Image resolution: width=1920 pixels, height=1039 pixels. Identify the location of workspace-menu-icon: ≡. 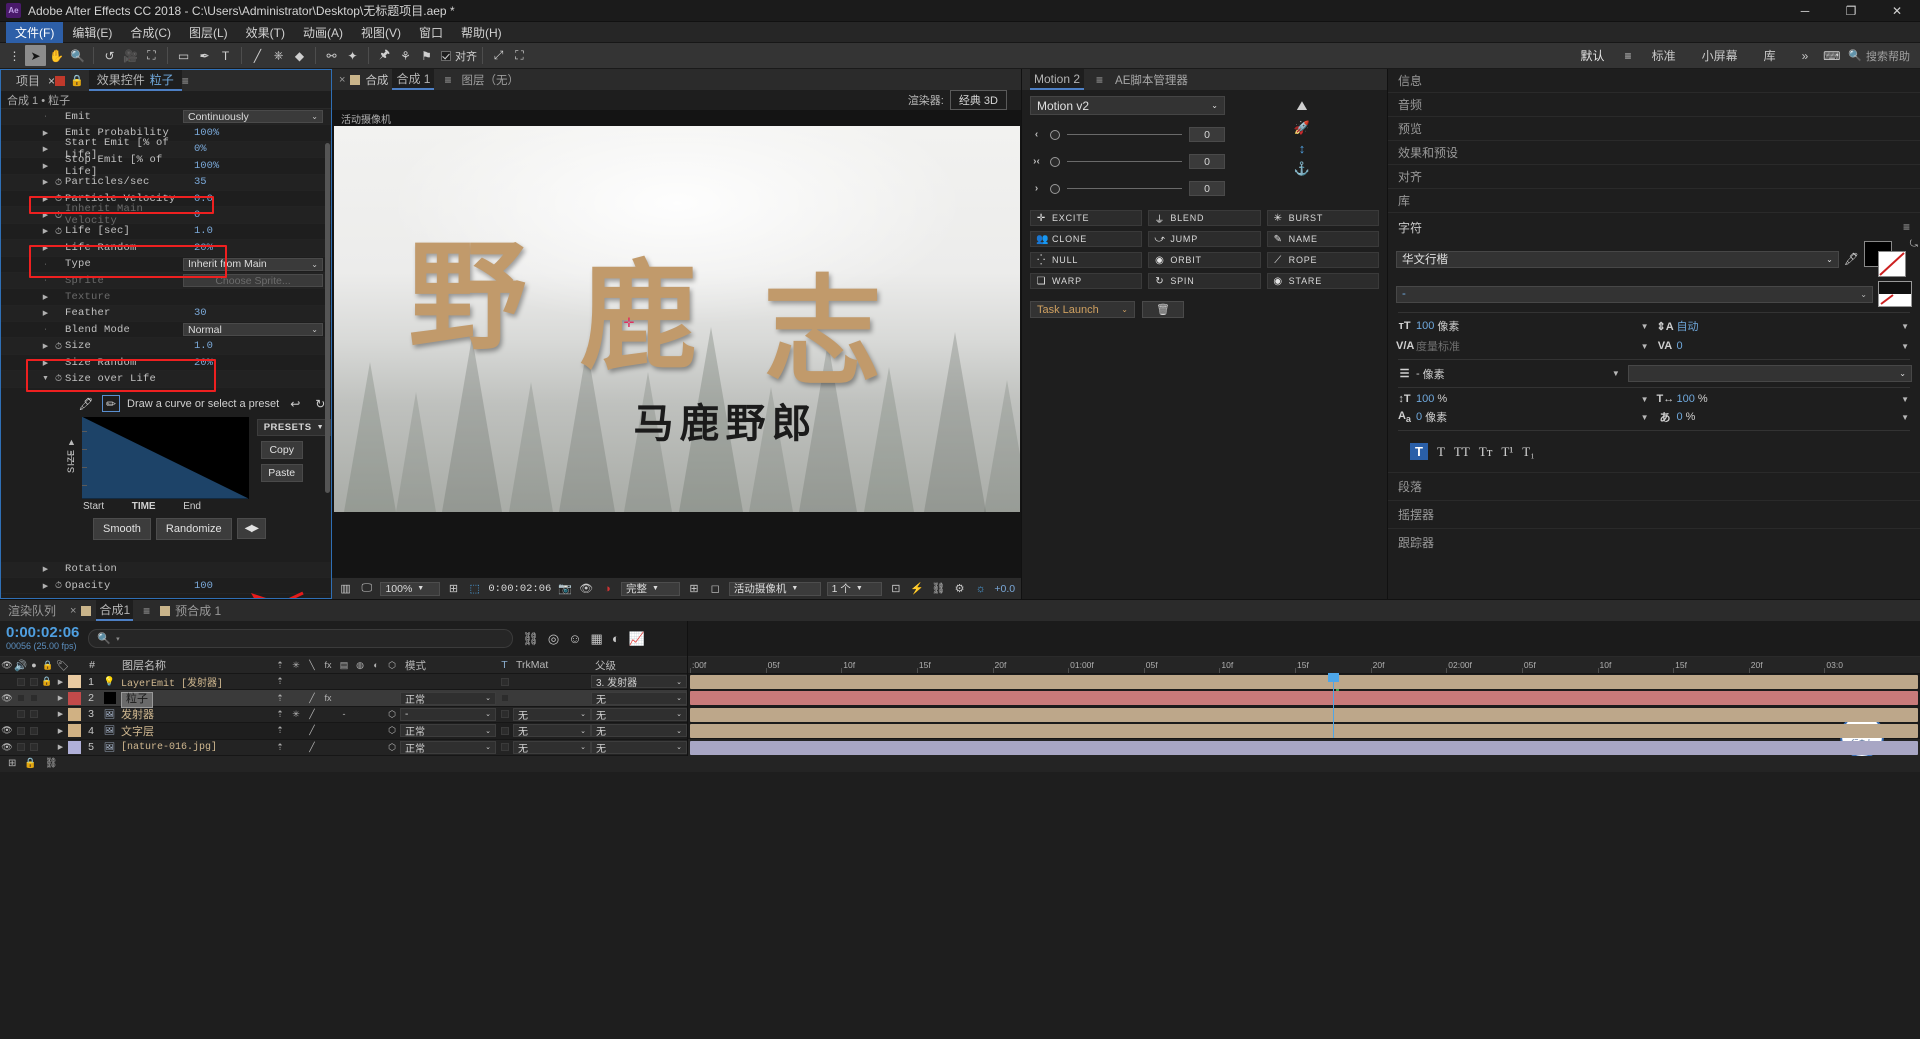
(1628, 55).